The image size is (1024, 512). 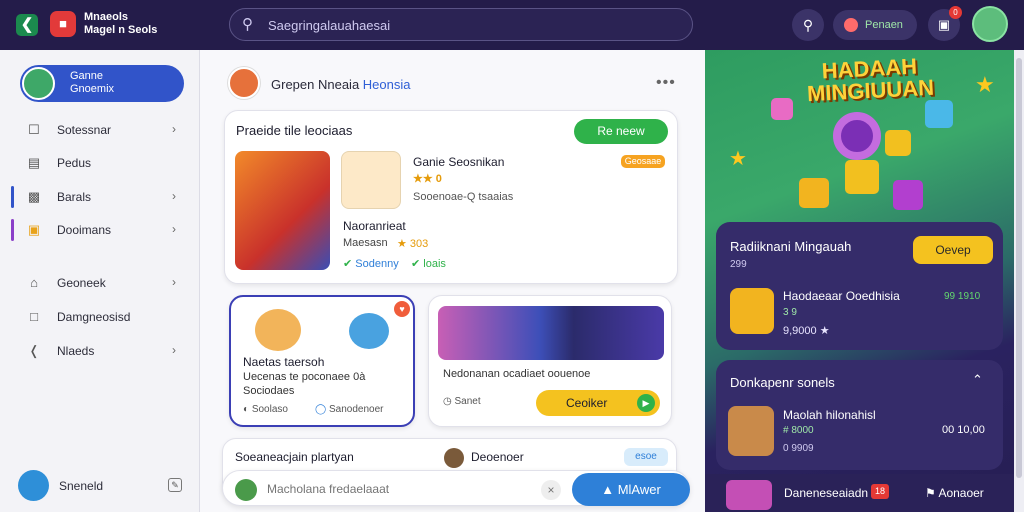 I want to click on status-1: ✔ Sodenny, so click(x=371, y=263).